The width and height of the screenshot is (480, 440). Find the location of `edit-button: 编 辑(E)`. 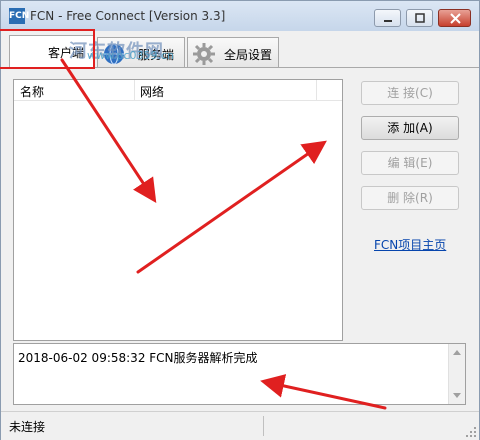

edit-button: 编 辑(E) is located at coordinates (410, 163).